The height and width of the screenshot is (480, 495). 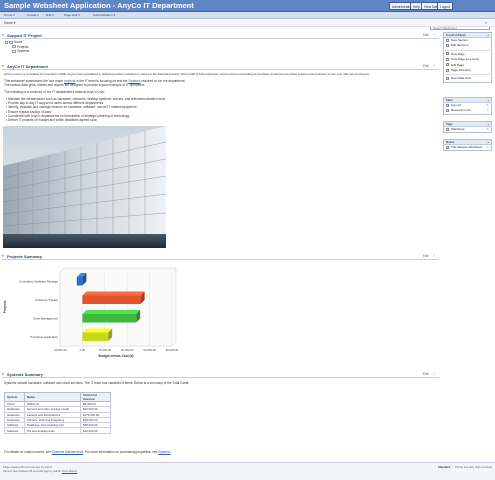 I want to click on page-directory-link: Page Directory, so click(x=467, y=70).